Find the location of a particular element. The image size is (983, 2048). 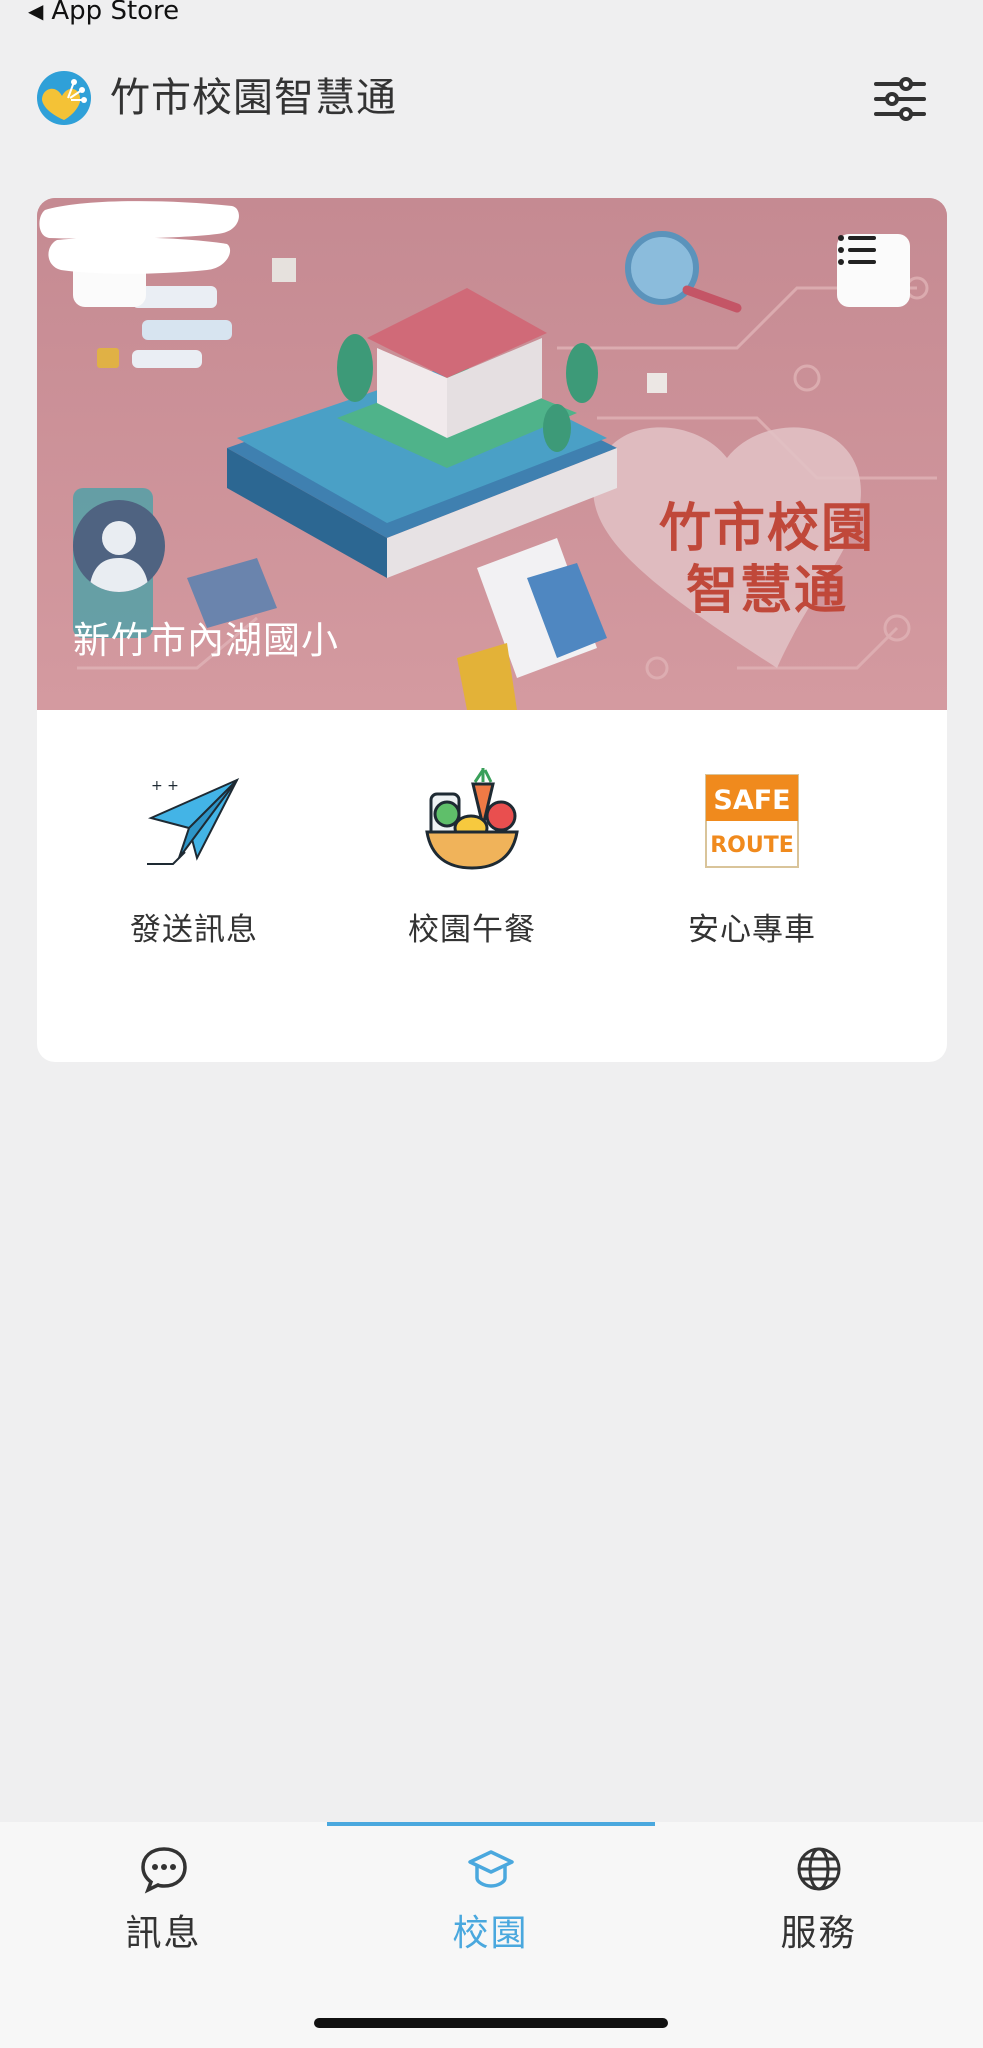

globe-icon is located at coordinates (819, 1869).